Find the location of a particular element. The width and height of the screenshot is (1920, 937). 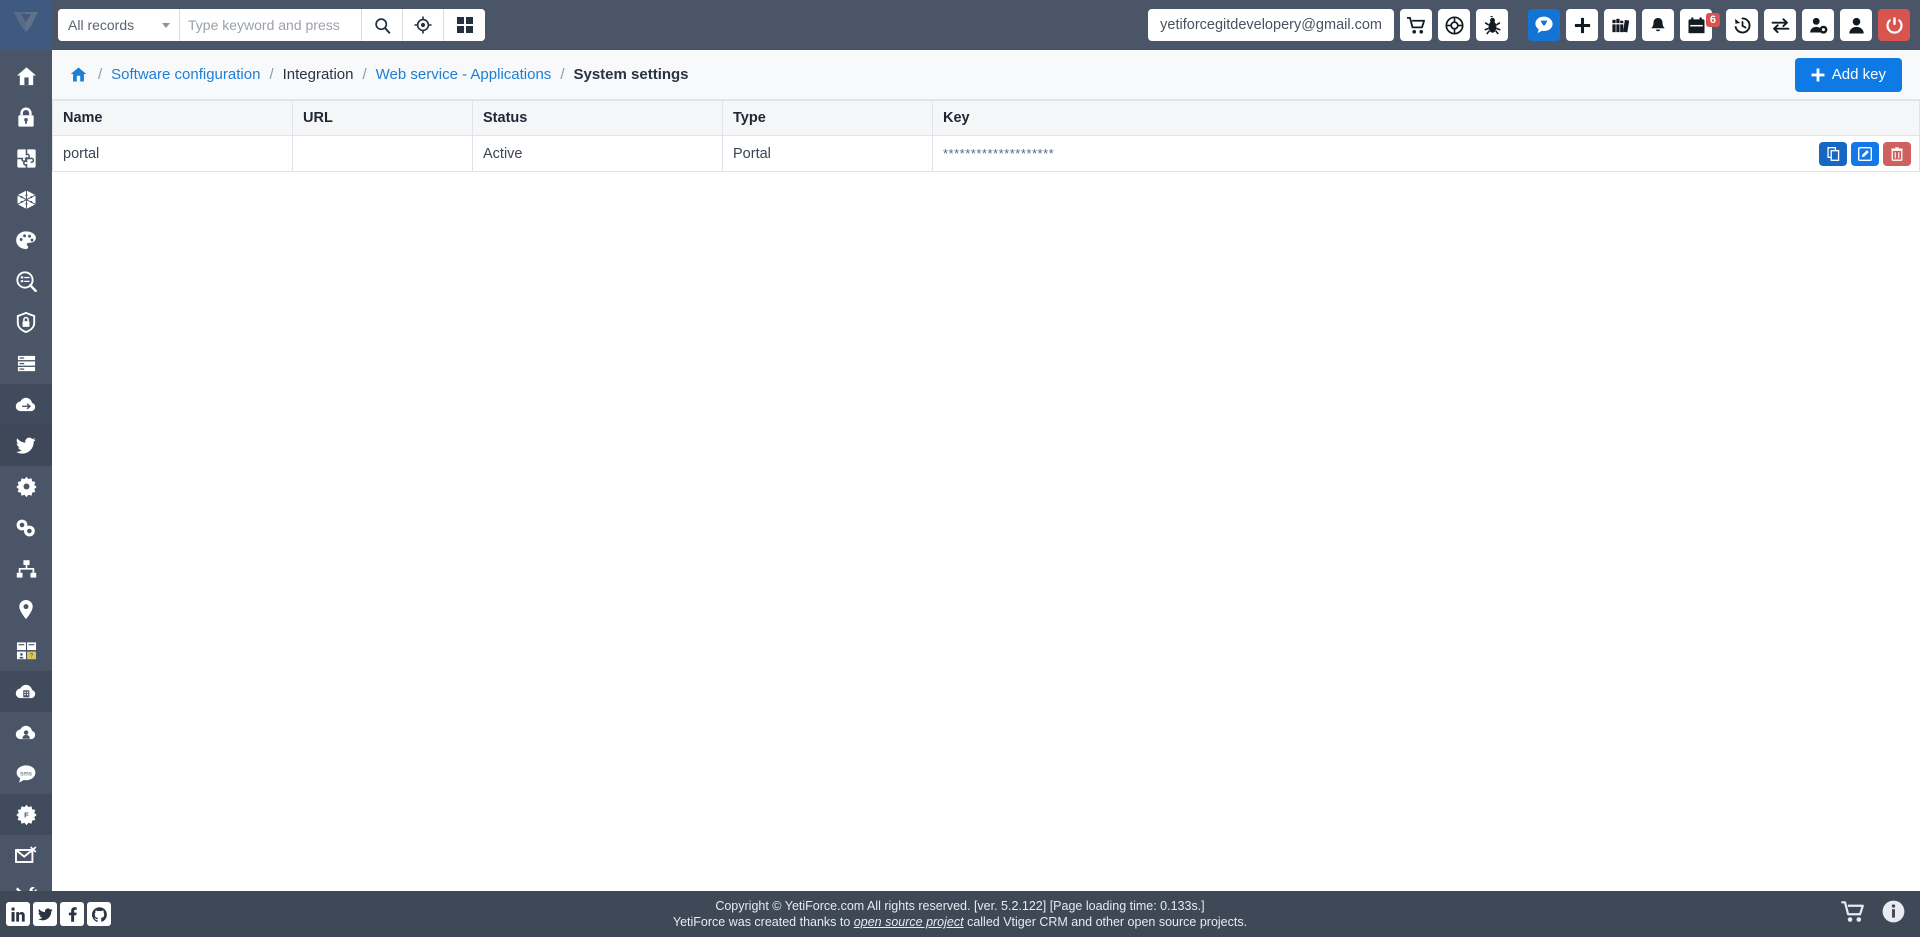

server-icon is located at coordinates (26, 363).